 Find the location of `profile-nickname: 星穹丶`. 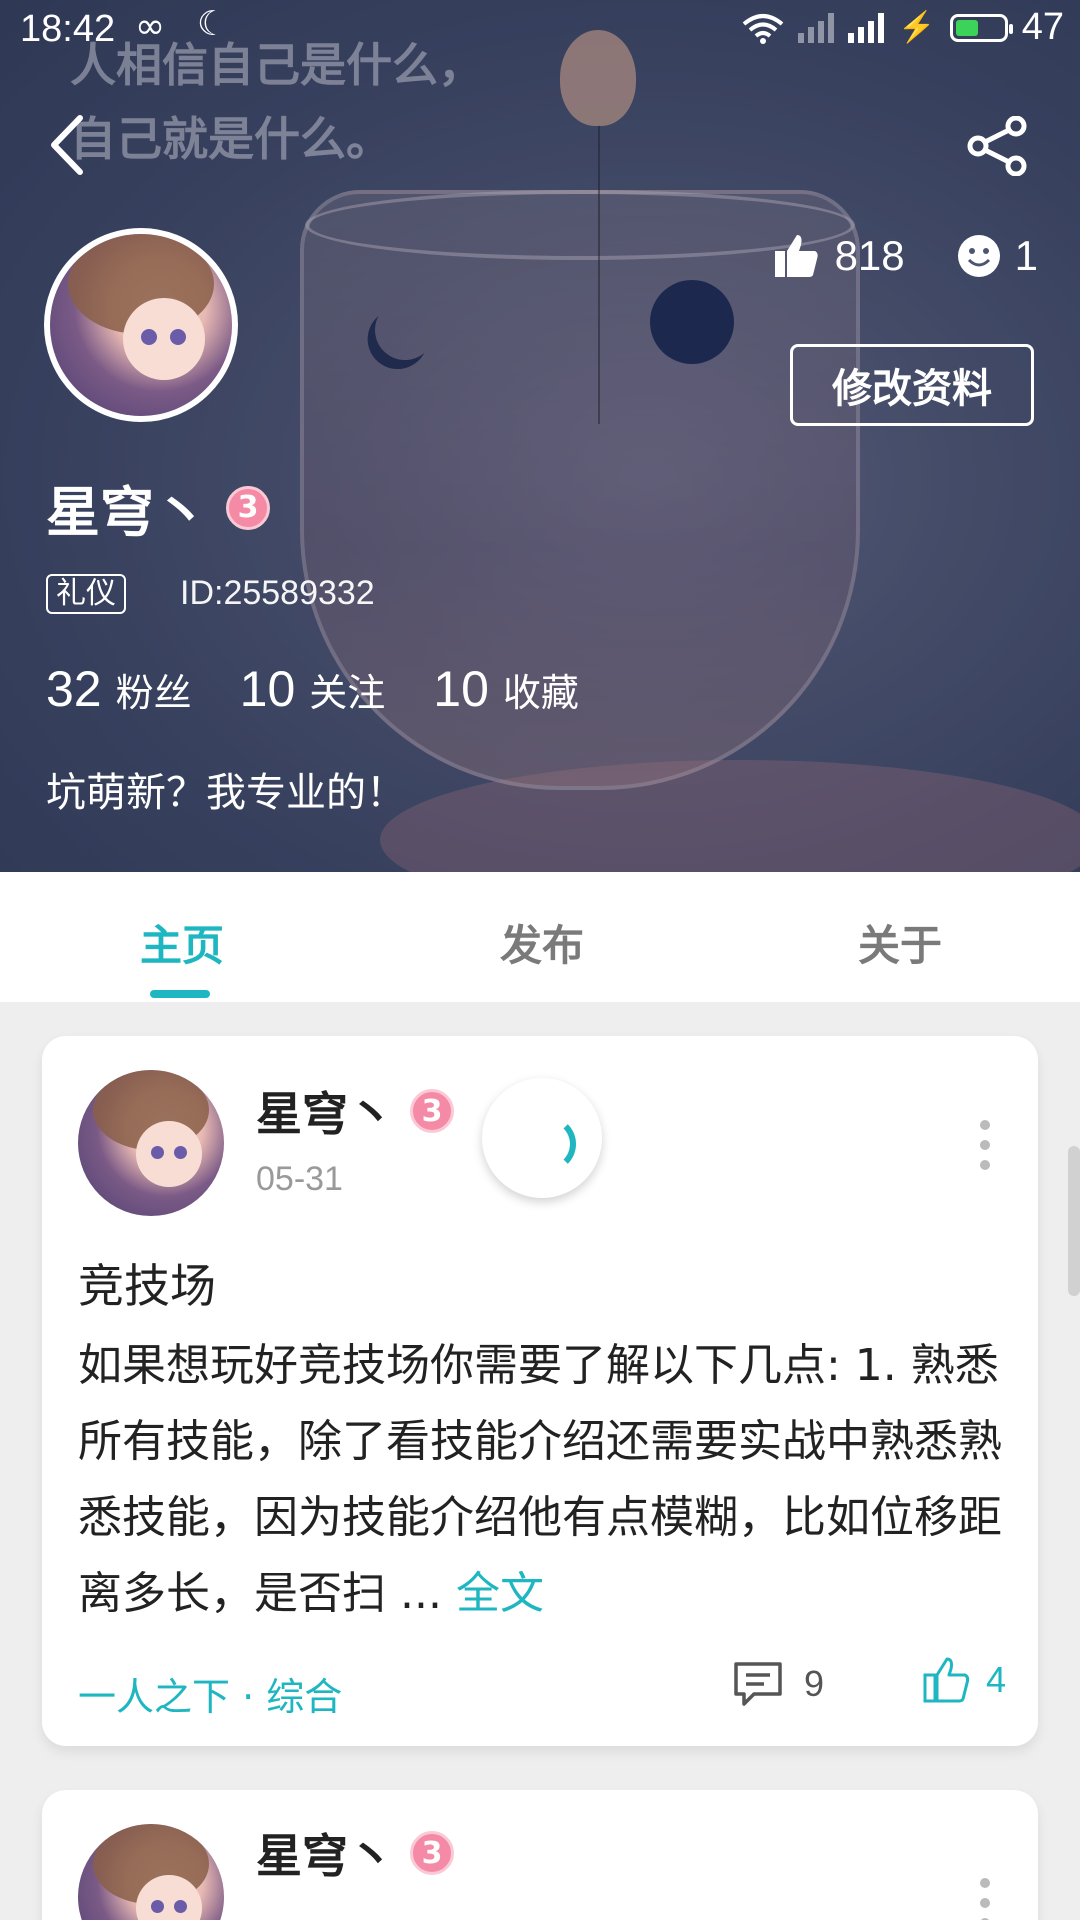

profile-nickname: 星穹丶 is located at coordinates (127, 512).